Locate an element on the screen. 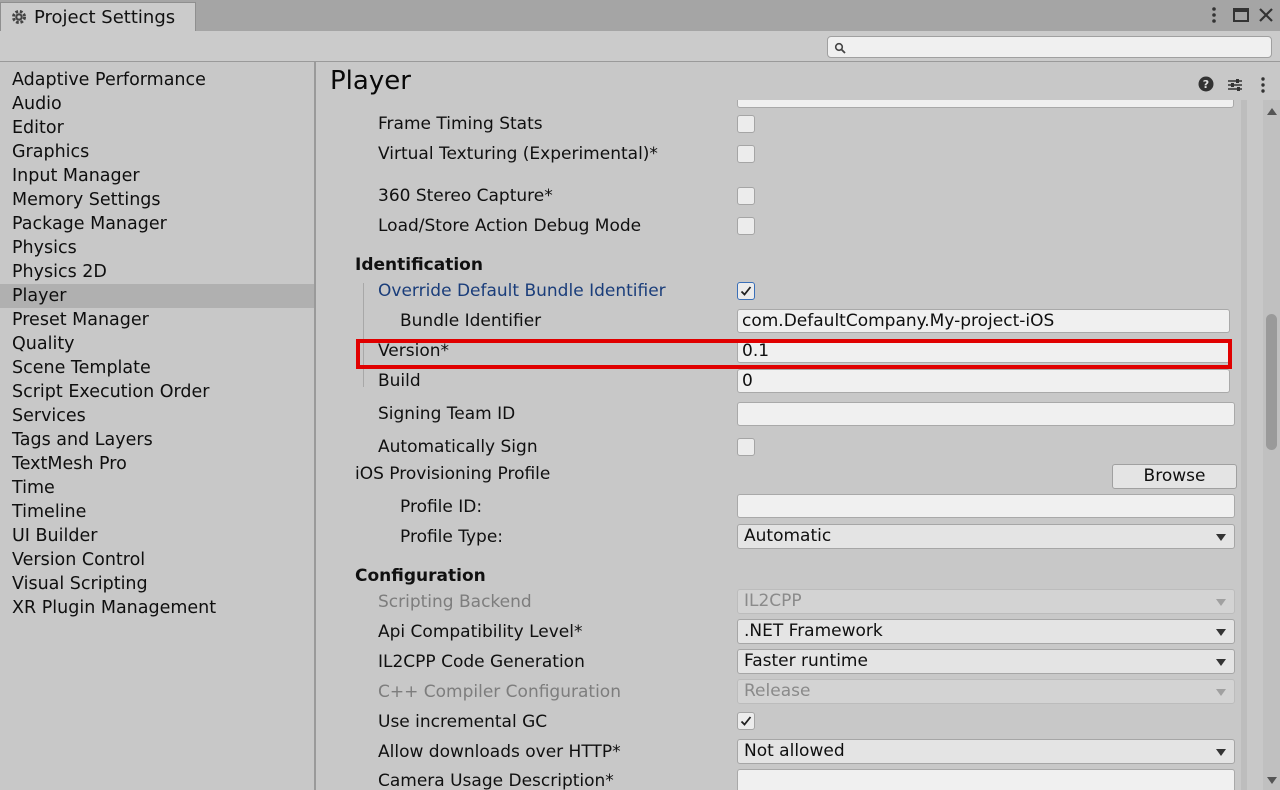 This screenshot has height=790, width=1280. sidebar-item-physics-2d: Physics 2D is located at coordinates (157, 272).